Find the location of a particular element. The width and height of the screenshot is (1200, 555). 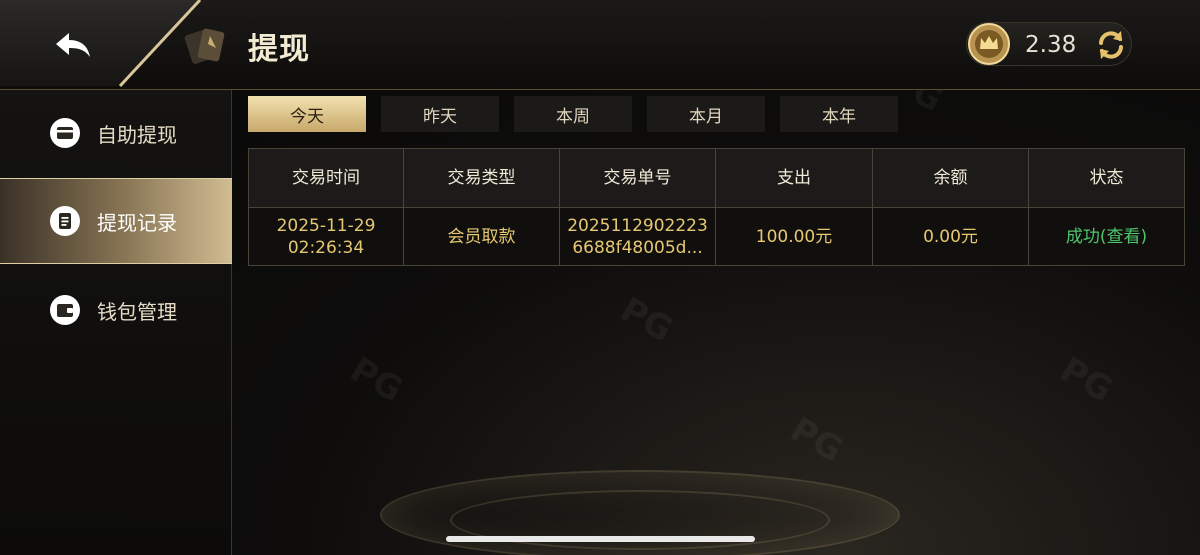

tab-this-year: 本年 is located at coordinates (839, 114).